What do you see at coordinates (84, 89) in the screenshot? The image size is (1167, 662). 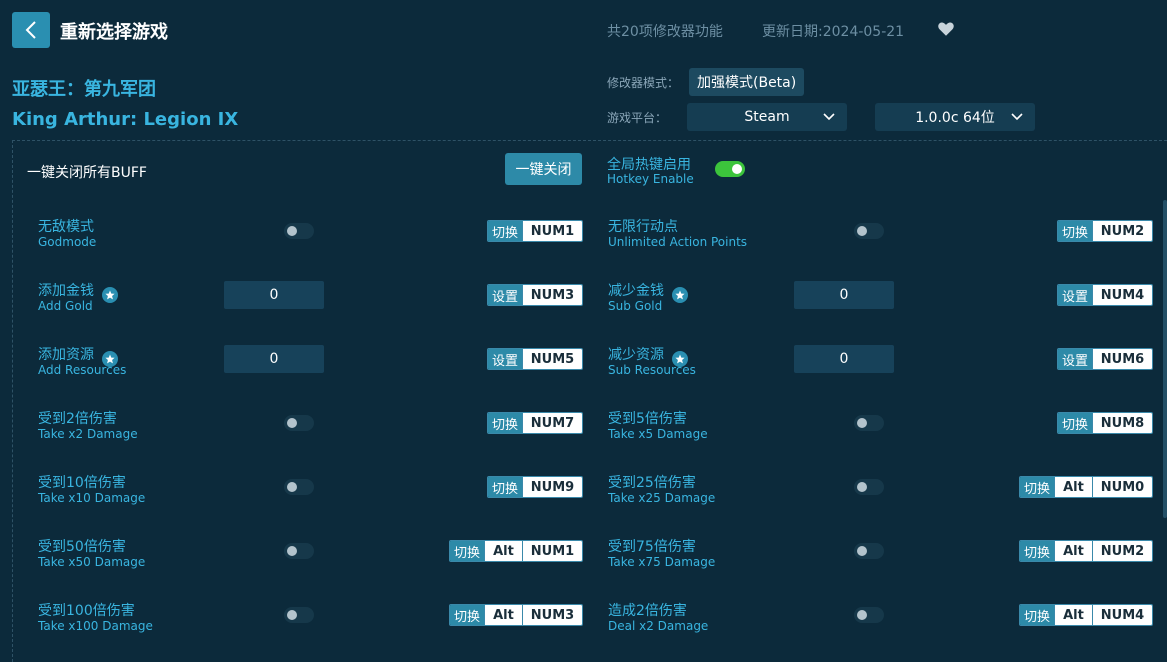 I see `game-title-cn: 亚瑟王：第九军团` at bounding box center [84, 89].